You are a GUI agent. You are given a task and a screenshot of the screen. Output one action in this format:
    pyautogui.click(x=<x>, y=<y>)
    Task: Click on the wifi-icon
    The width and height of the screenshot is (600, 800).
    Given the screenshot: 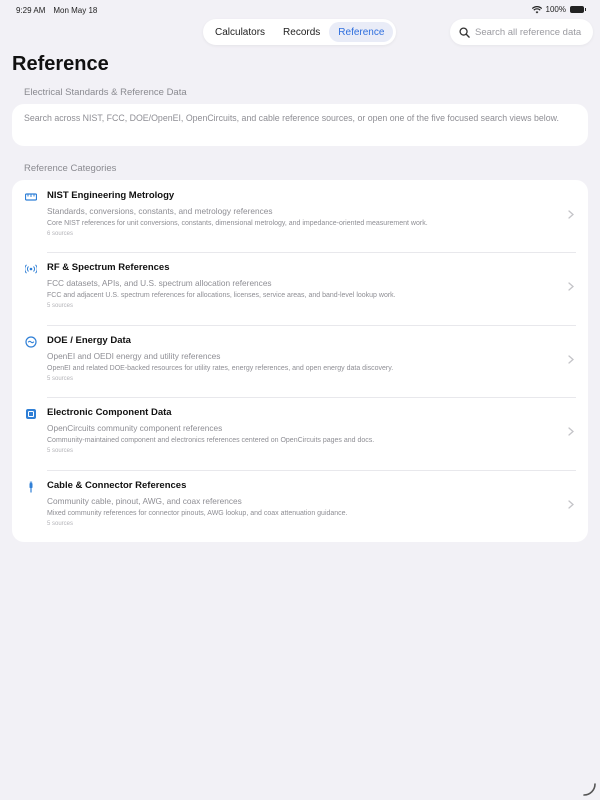 What is the action you would take?
    pyautogui.click(x=536, y=9)
    